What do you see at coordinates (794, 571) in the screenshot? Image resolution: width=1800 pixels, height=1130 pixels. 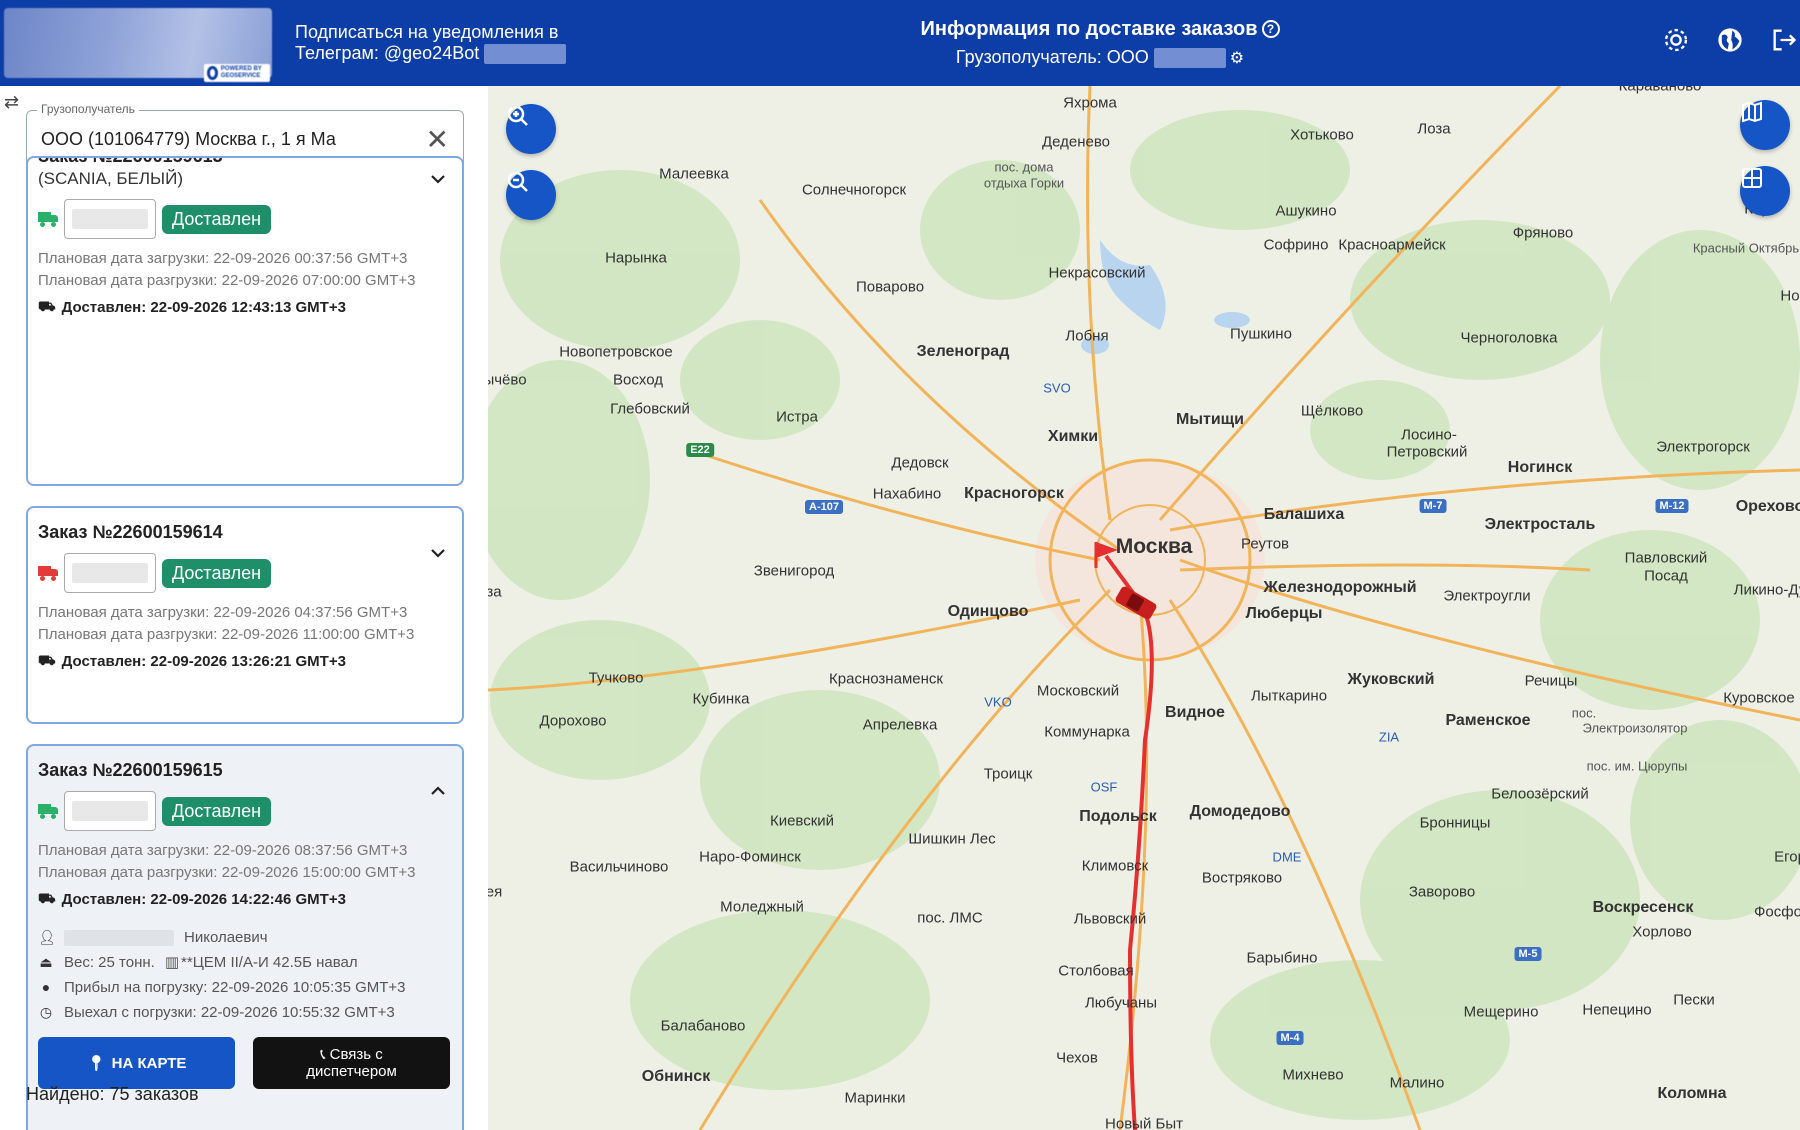 I see `map-place-label: Звенигород` at bounding box center [794, 571].